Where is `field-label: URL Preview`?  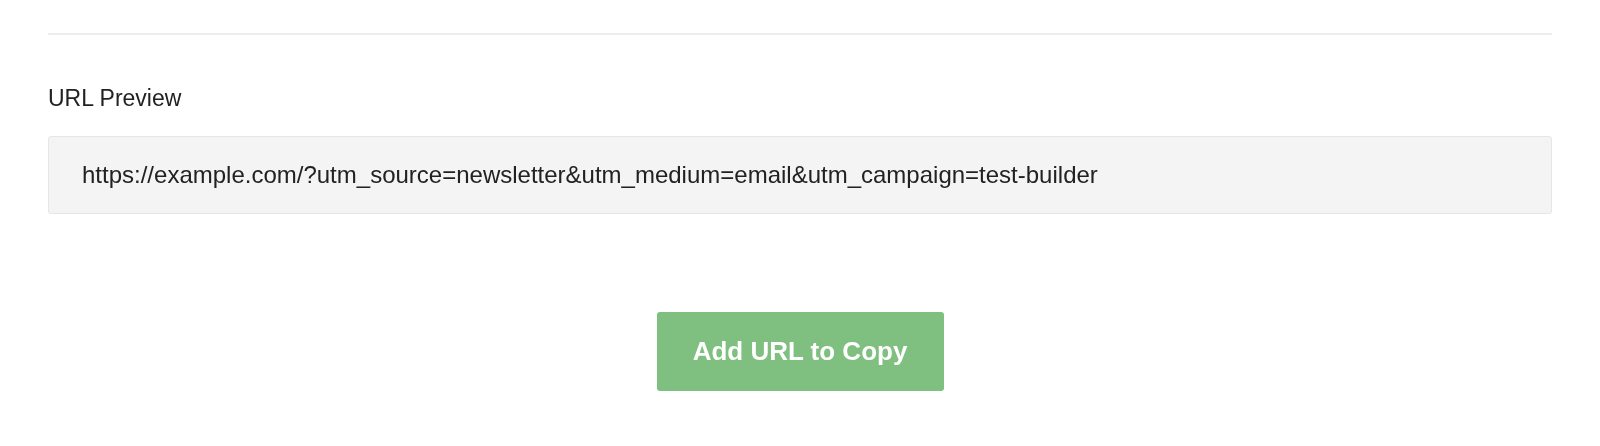
field-label: URL Preview is located at coordinates (115, 98).